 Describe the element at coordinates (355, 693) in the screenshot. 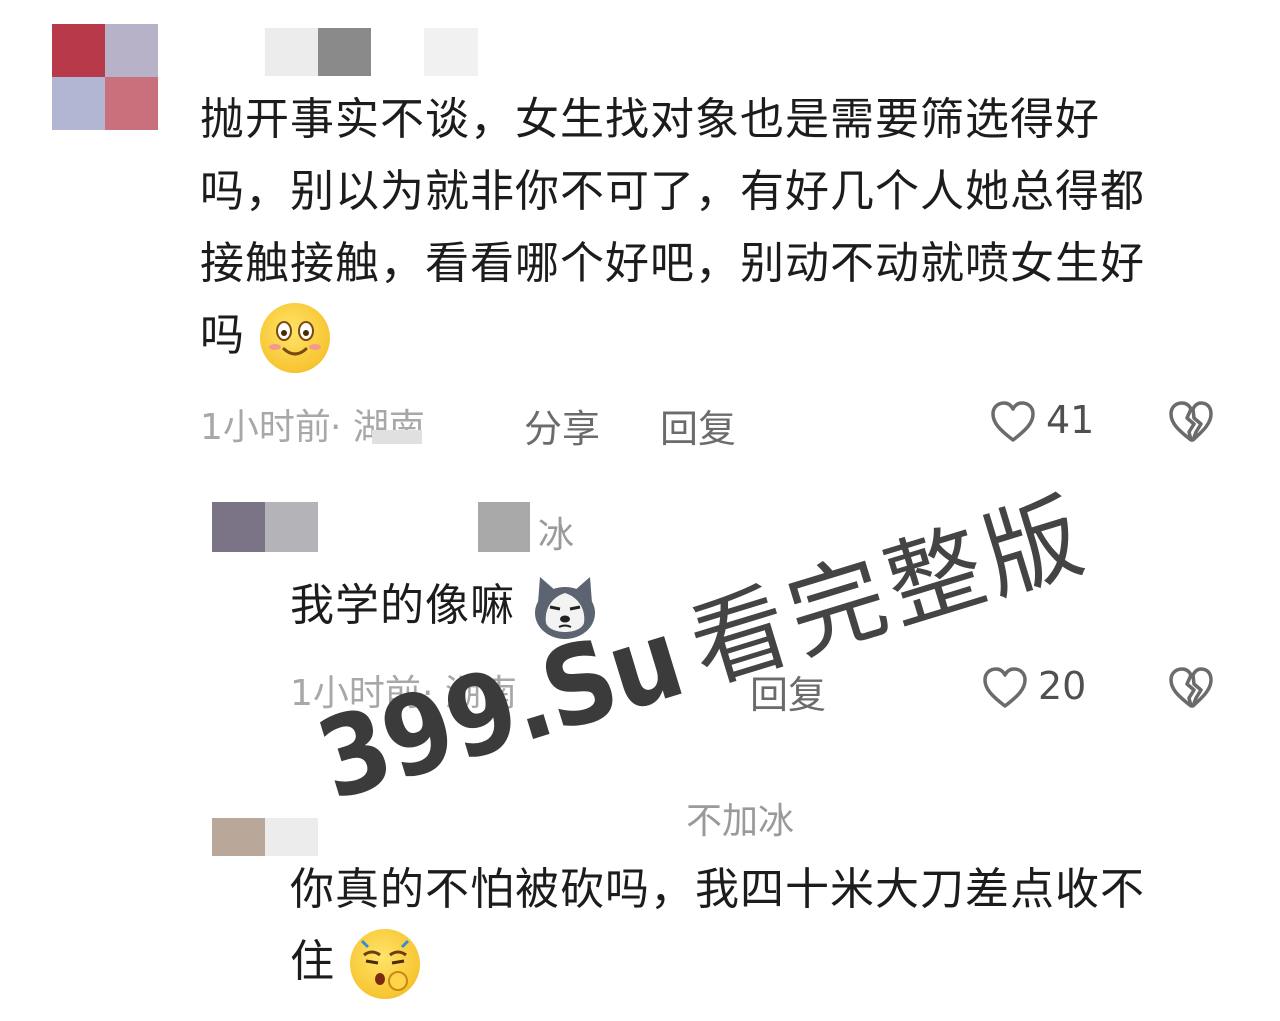

I see `reply-time: 1小时前` at that location.